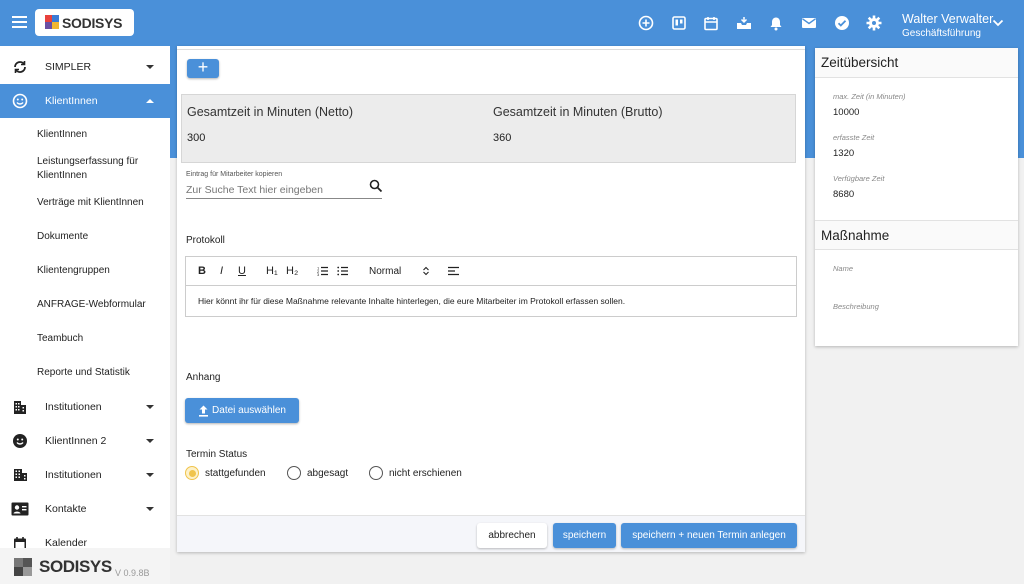 This screenshot has height=584, width=1024. What do you see at coordinates (709, 535) in the screenshot?
I see `save-new-appointment-button: speichern + neuen Termin anlegen` at bounding box center [709, 535].